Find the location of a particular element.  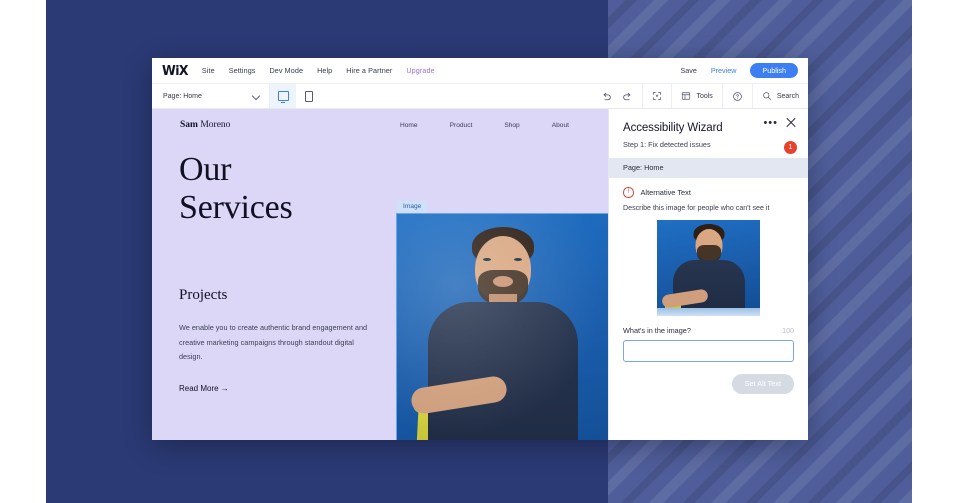

help-button is located at coordinates (736, 96).